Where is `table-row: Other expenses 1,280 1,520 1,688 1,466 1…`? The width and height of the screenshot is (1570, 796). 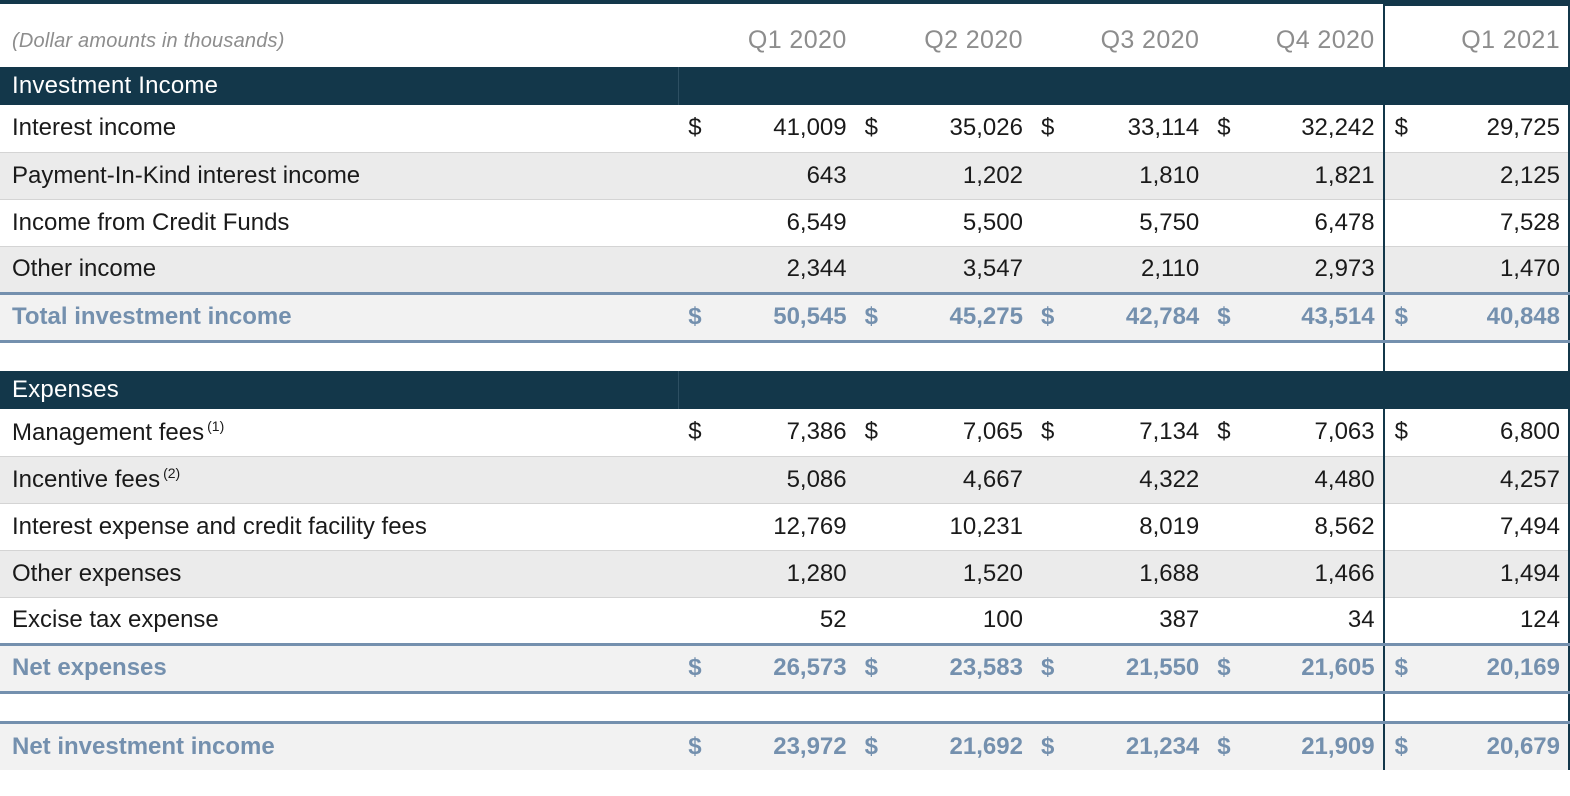
table-row: Other expenses 1,280 1,520 1,688 1,466 1… is located at coordinates (785, 574).